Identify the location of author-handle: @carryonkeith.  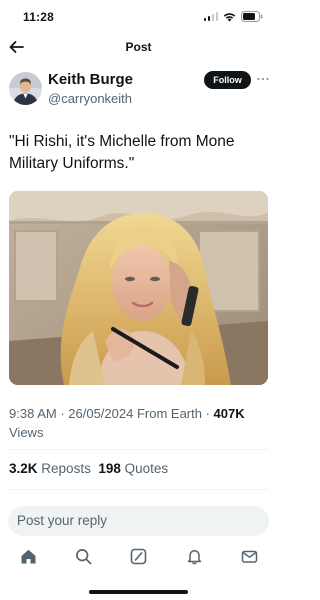
(90, 98).